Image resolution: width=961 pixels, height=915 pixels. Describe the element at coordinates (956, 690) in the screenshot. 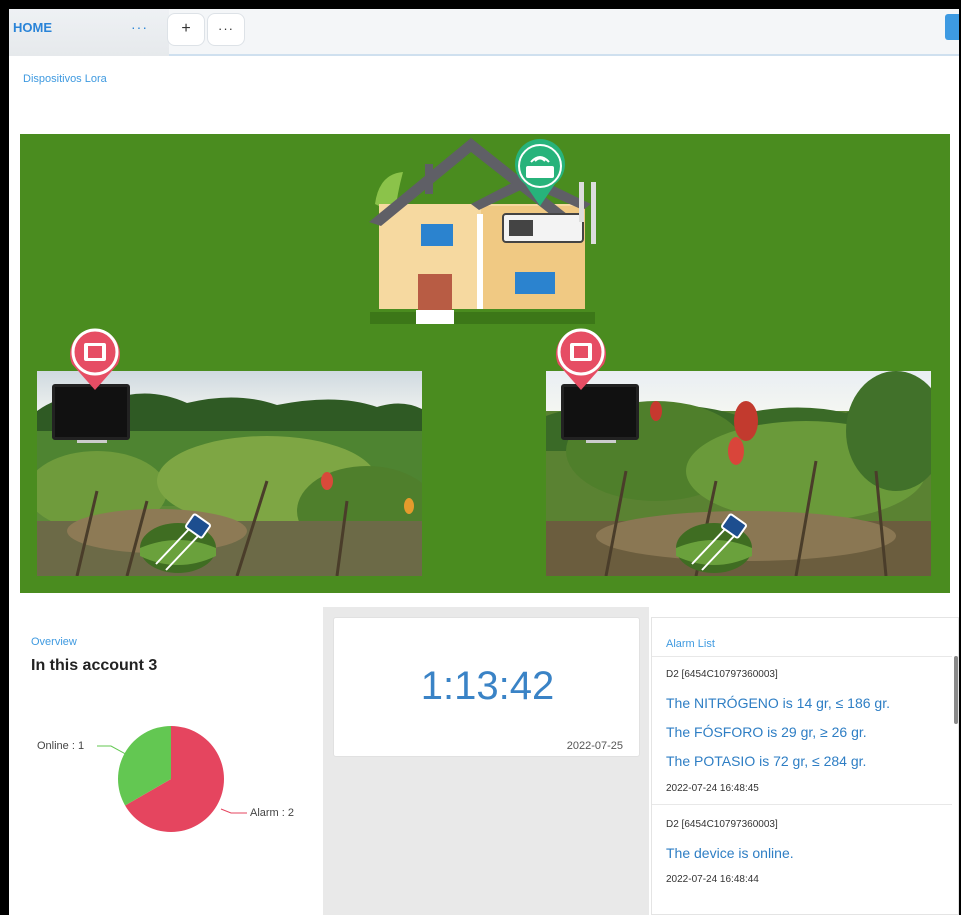

I see `alarm-list-scrollbar` at that location.